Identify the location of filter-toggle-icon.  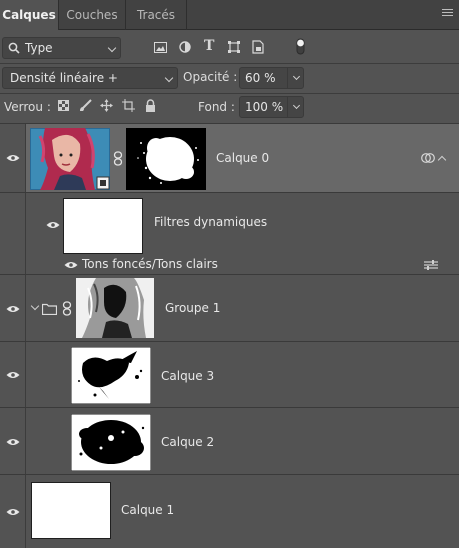
(301, 47).